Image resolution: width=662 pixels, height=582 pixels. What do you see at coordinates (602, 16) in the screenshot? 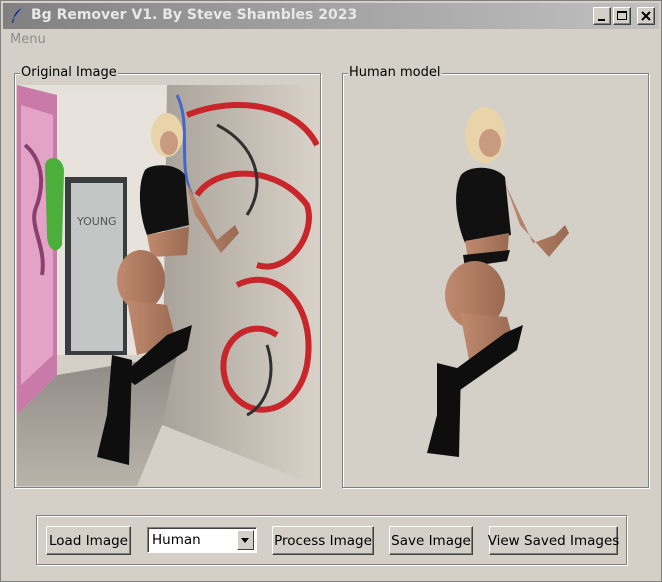
I see `minimize-button` at bounding box center [602, 16].